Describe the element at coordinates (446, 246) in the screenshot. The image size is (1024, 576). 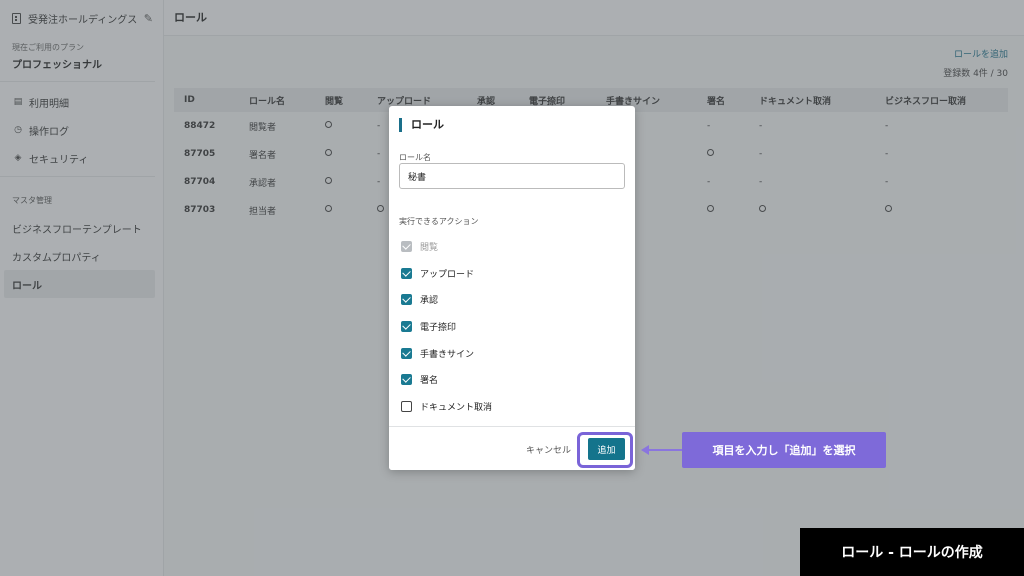
I see `action-checkbox-row: 閲覧` at that location.